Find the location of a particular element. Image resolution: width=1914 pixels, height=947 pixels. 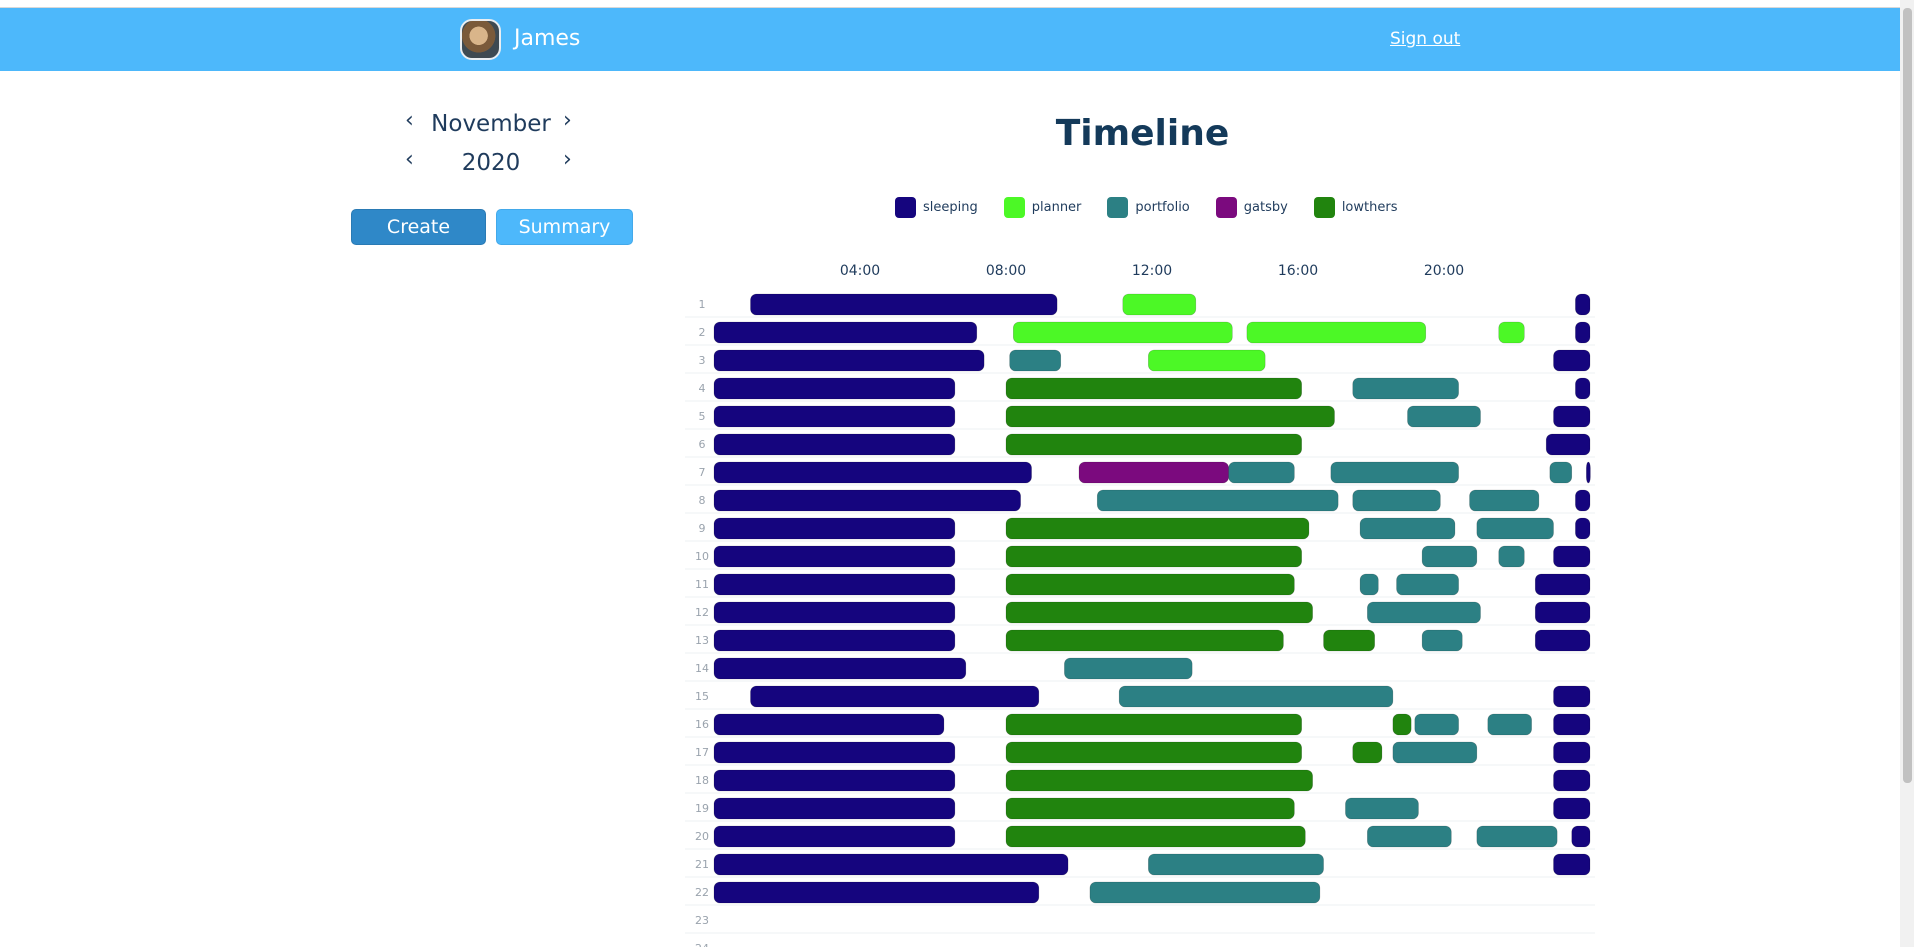

sign-out-link: Sign out is located at coordinates (1425, 39).